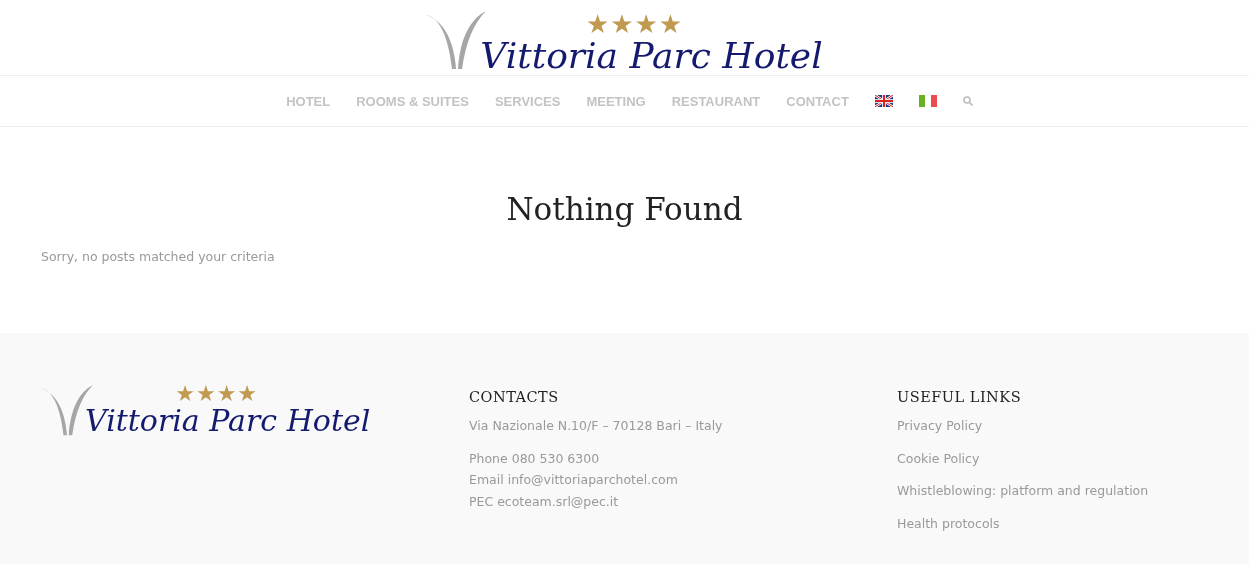 Image resolution: width=1249 pixels, height=564 pixels. What do you see at coordinates (1073, 523) in the screenshot?
I see `footer-link: Health protocols` at bounding box center [1073, 523].